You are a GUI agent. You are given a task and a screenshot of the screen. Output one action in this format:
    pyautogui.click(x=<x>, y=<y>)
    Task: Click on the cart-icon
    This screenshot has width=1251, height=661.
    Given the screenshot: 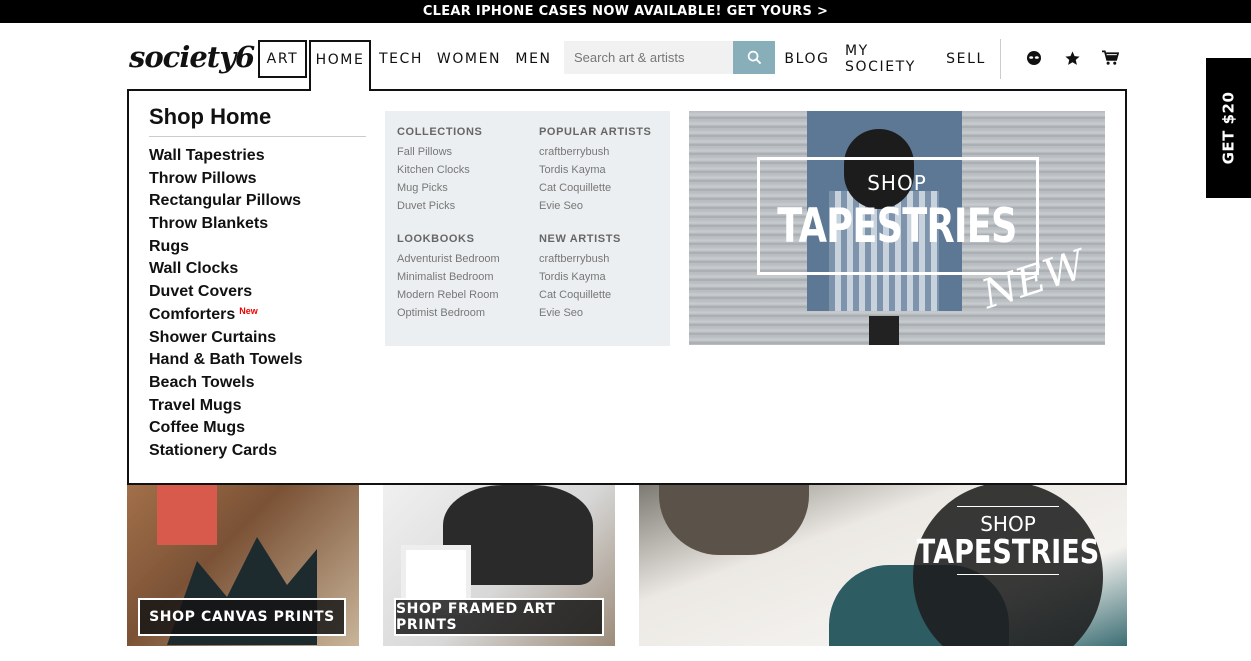 What is the action you would take?
    pyautogui.click(x=1110, y=57)
    